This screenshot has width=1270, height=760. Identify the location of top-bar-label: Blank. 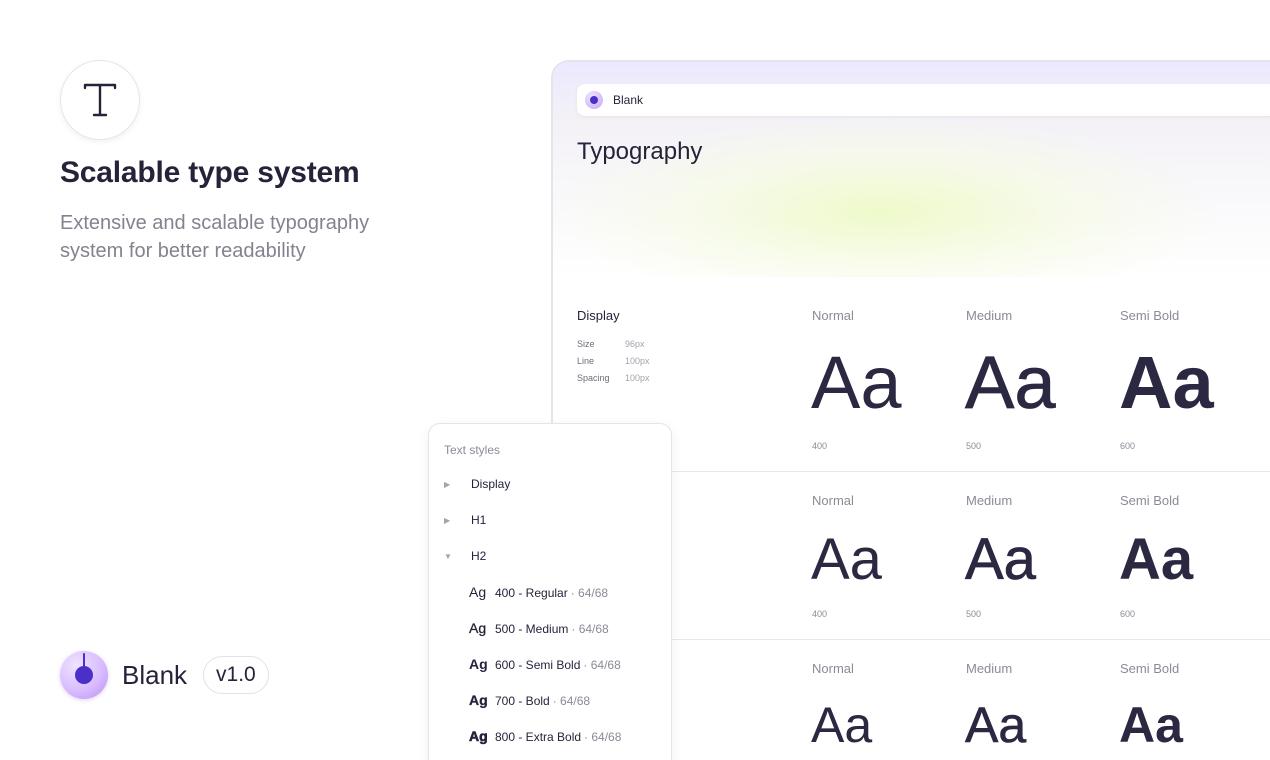
(628, 100).